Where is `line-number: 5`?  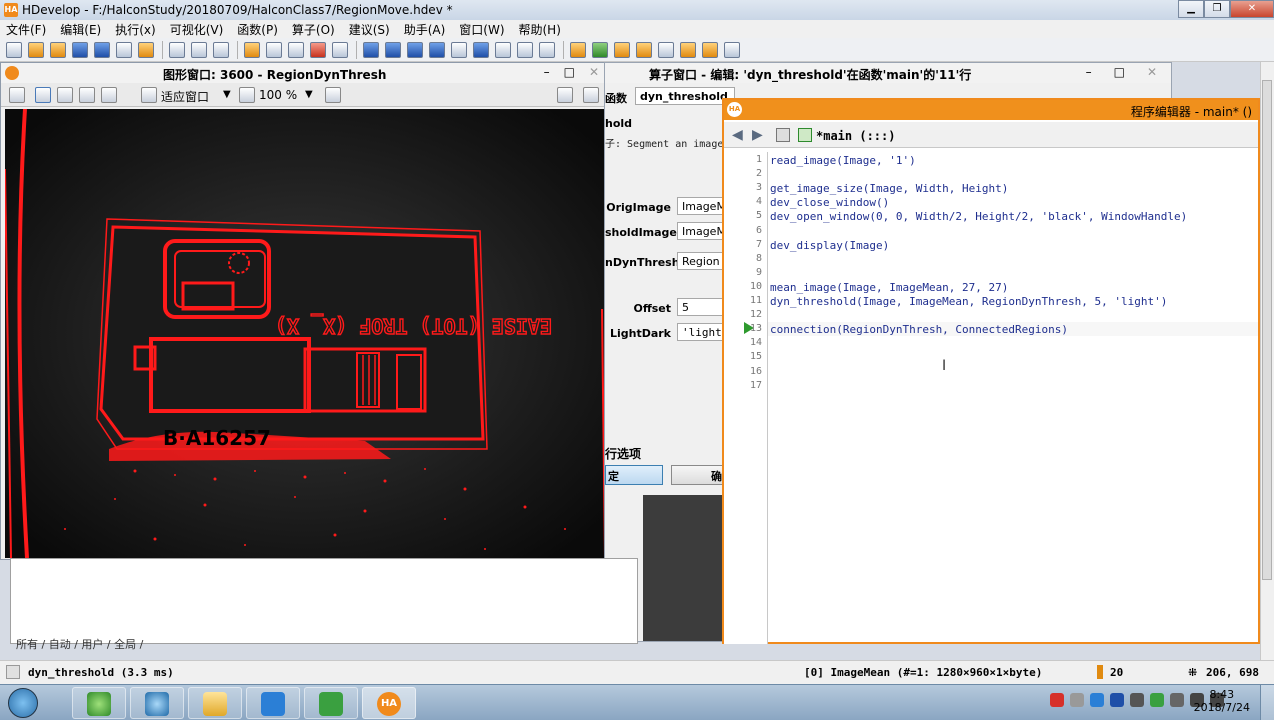 line-number: 5 is located at coordinates (747, 215).